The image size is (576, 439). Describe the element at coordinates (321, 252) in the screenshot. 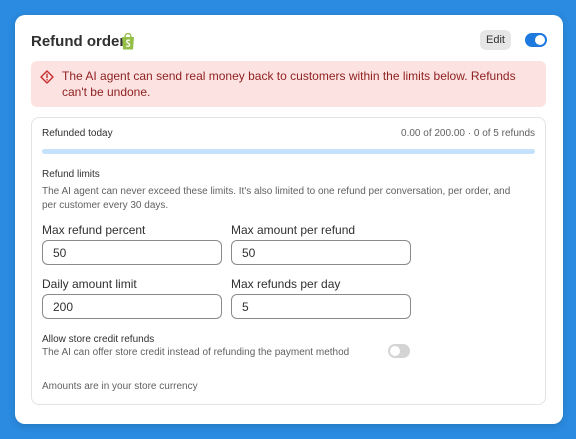

I see `max-amount-per-refund-input` at that location.